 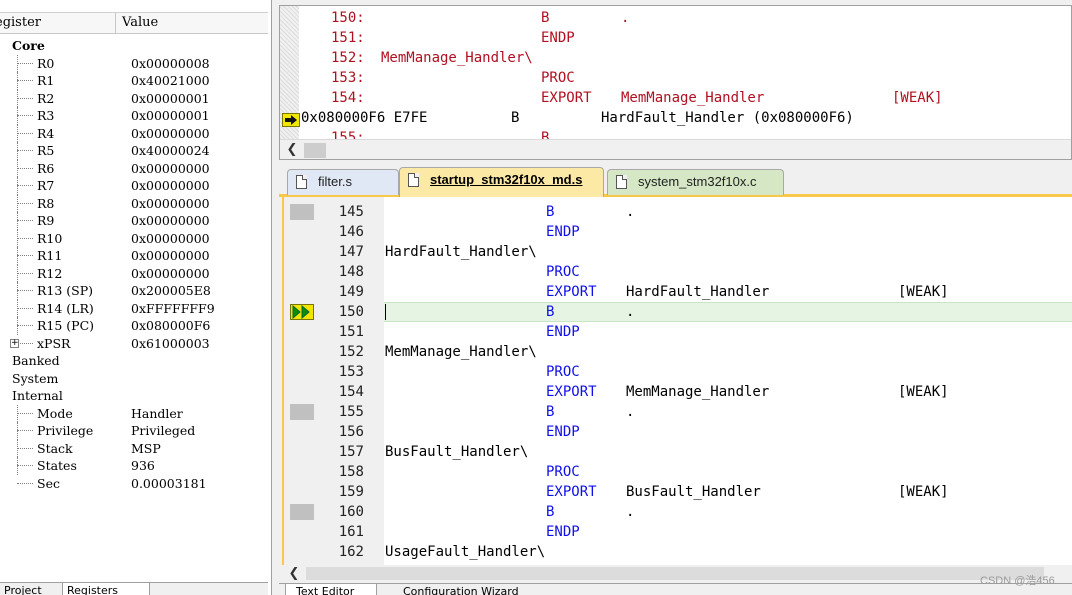 What do you see at coordinates (143, 466) in the screenshot?
I see `register-value: 936` at bounding box center [143, 466].